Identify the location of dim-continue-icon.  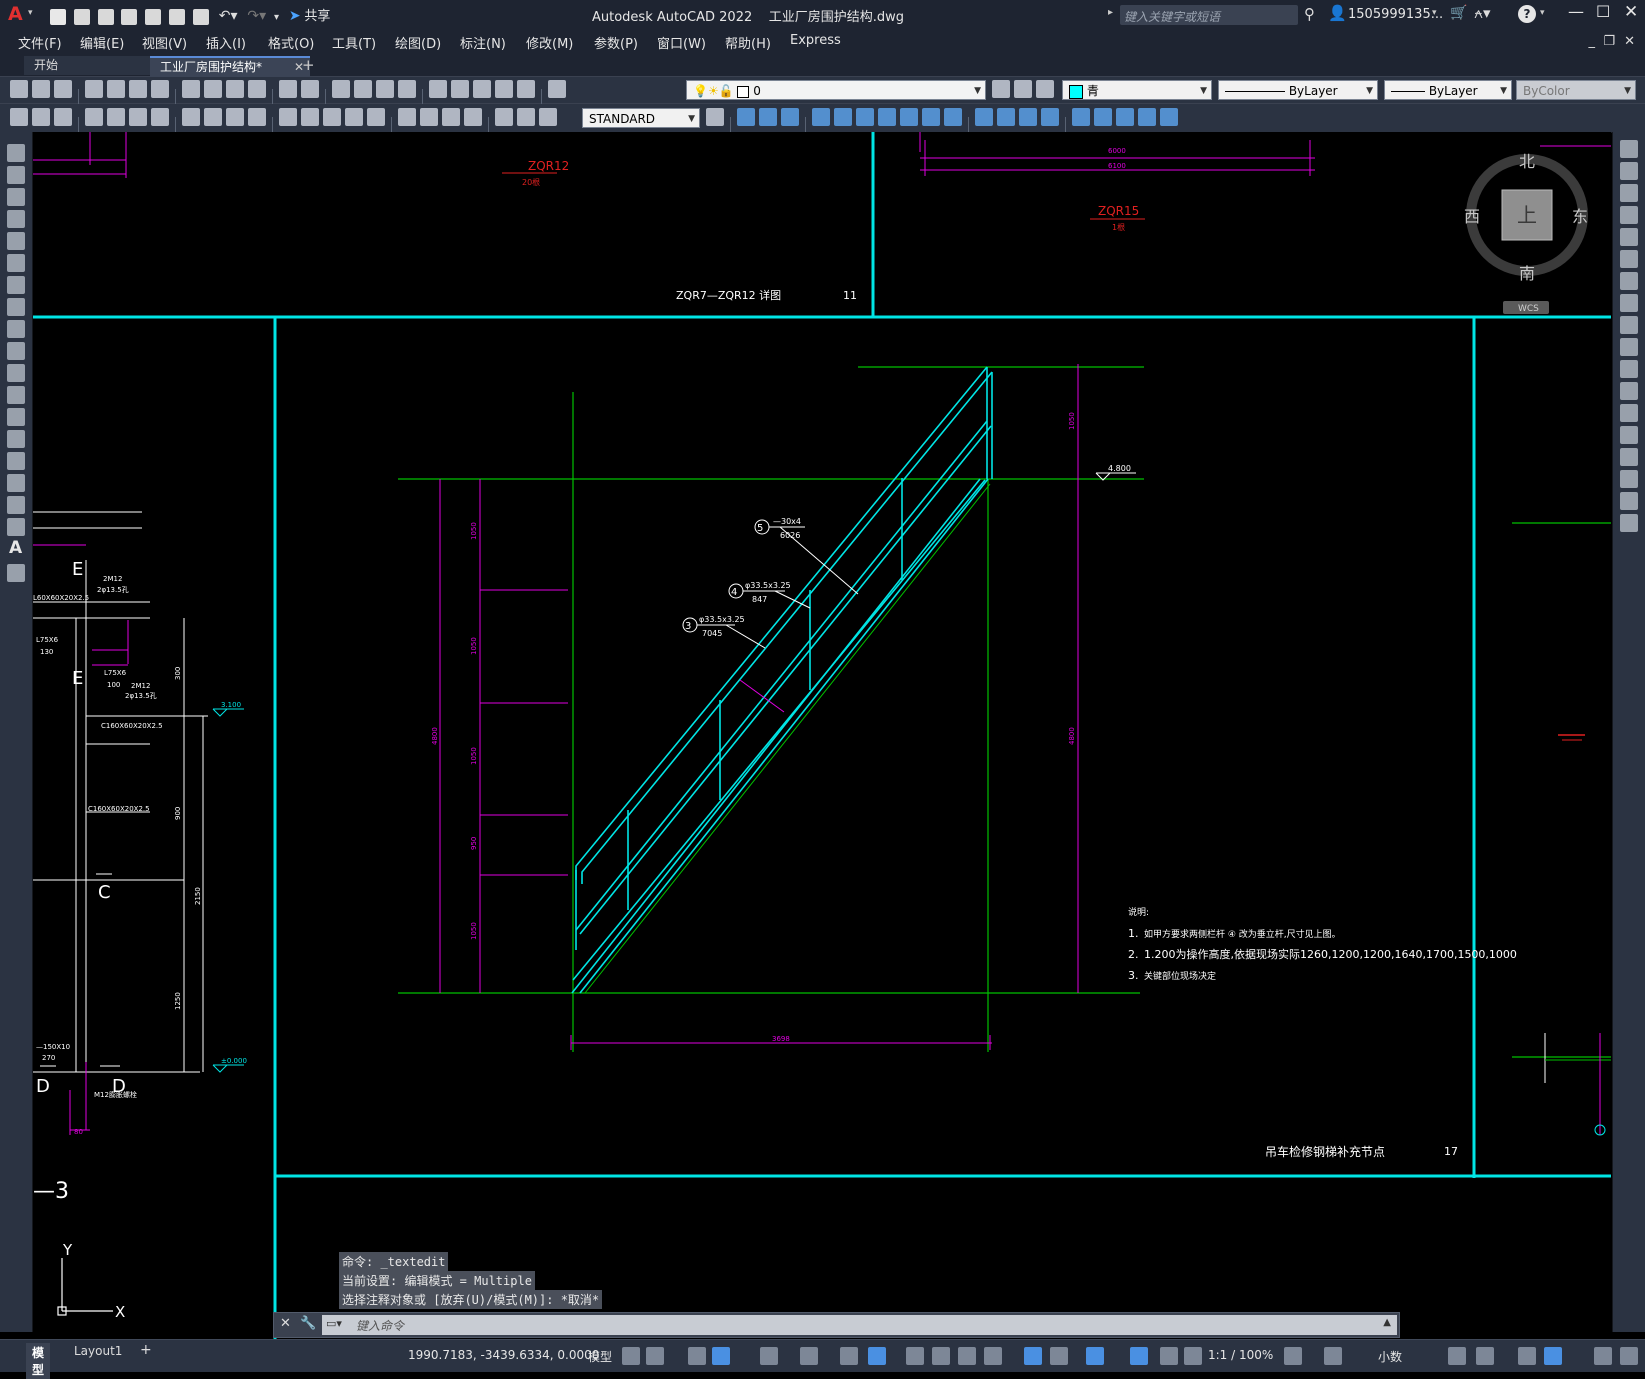
(332, 117).